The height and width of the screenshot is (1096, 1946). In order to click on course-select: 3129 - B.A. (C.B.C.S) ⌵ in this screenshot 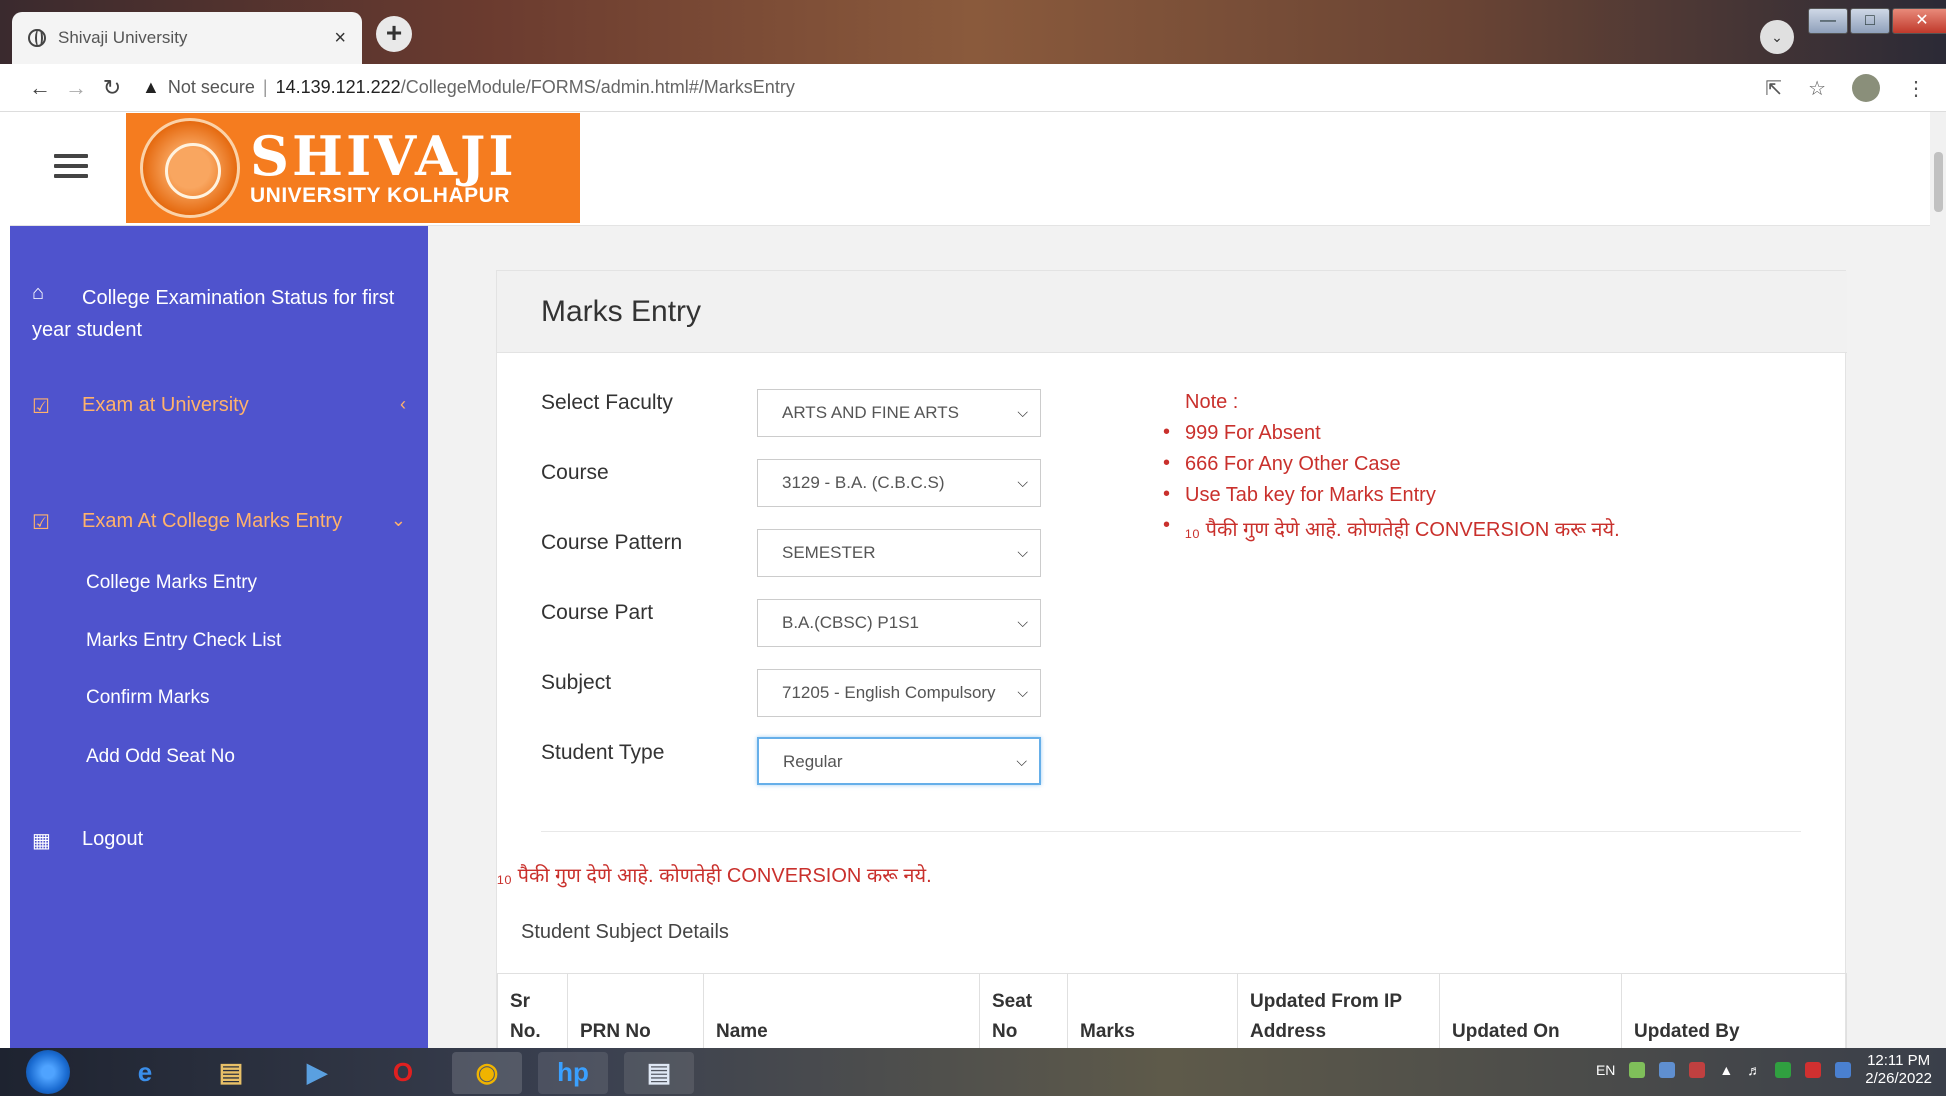, I will do `click(899, 483)`.